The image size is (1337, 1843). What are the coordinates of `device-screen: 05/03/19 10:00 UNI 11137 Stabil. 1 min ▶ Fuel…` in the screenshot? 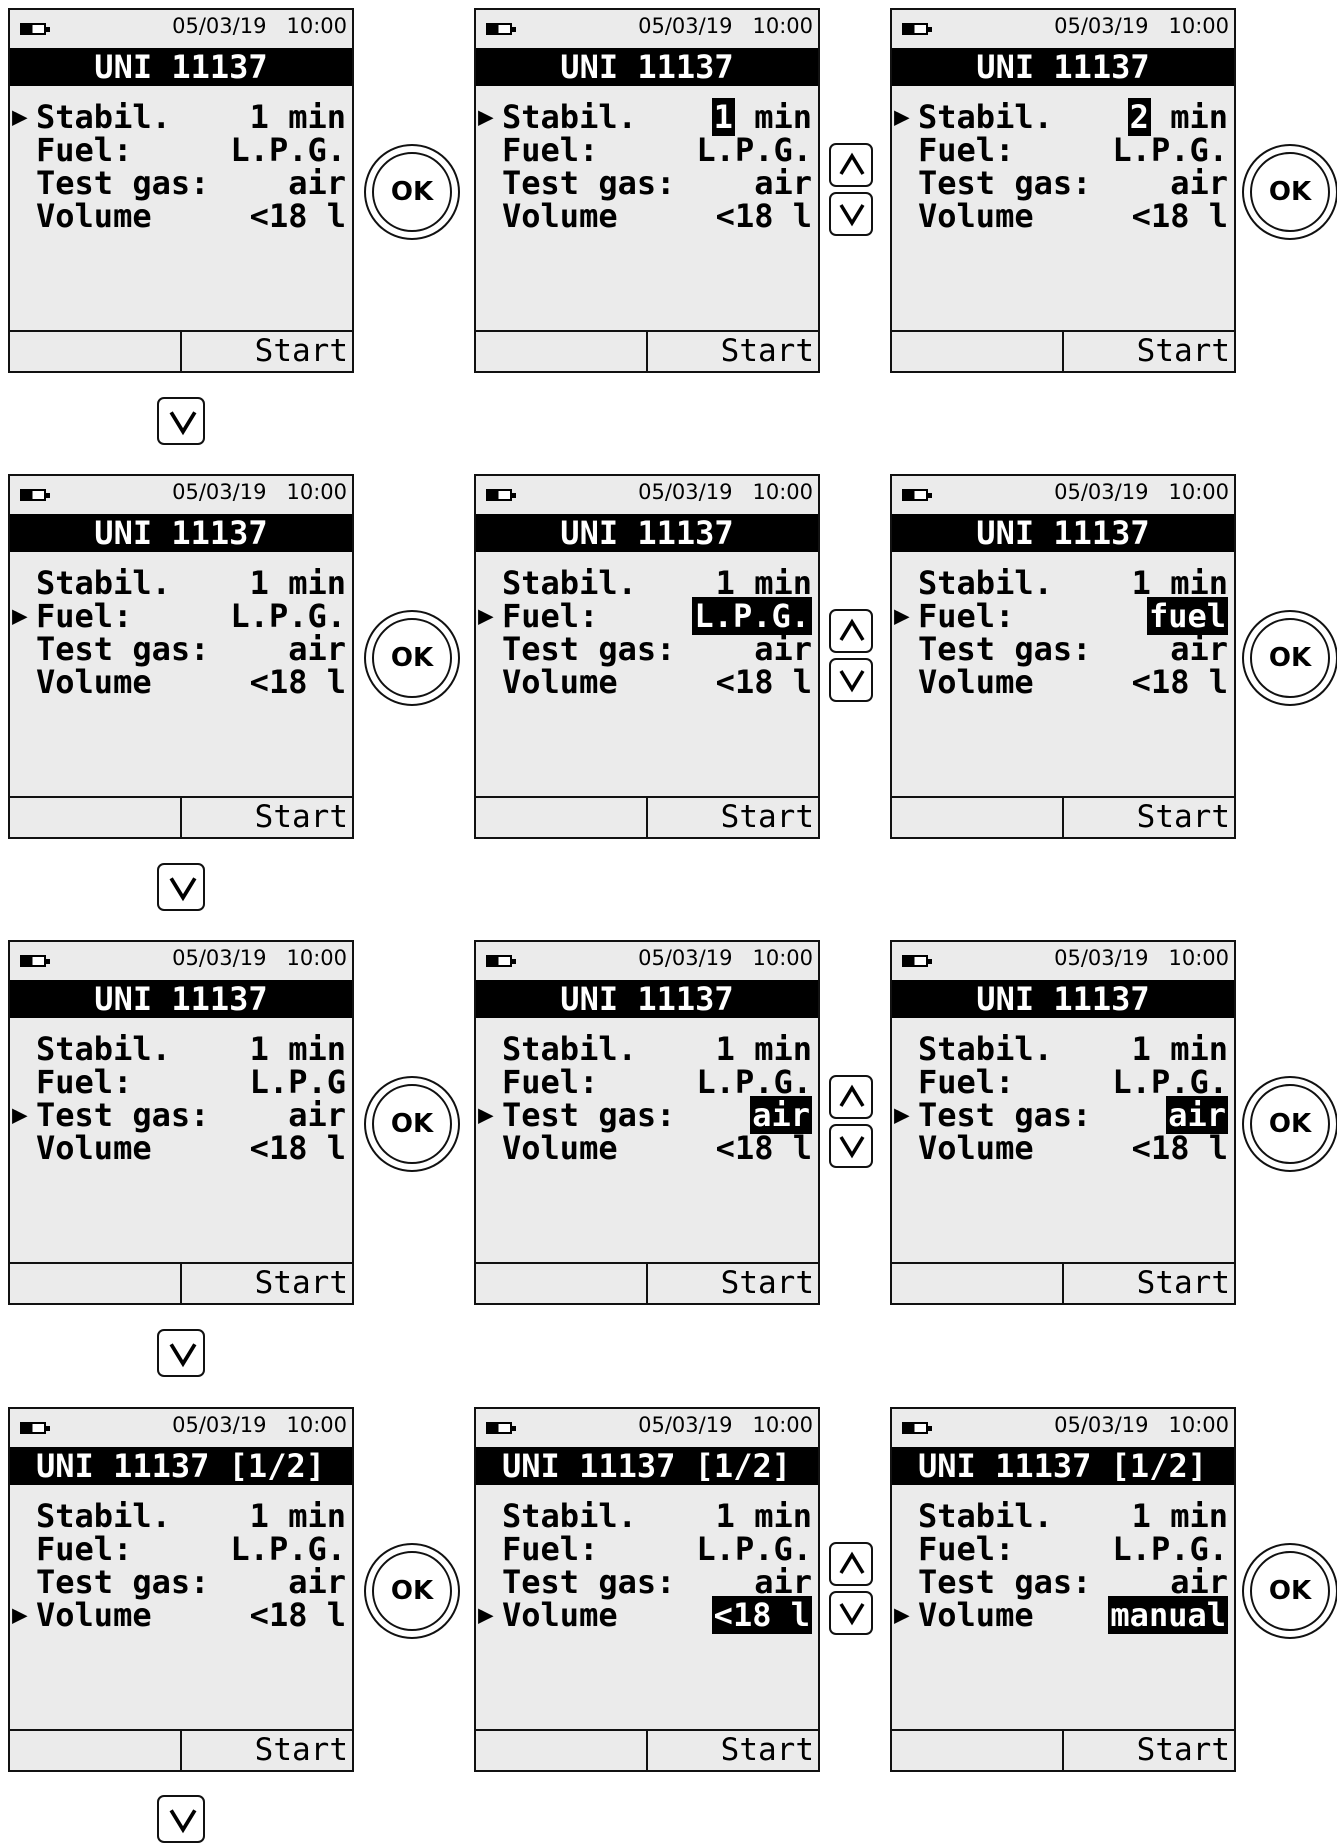 It's located at (647, 656).